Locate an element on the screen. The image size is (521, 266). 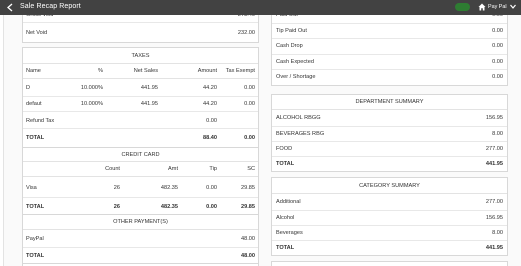
cash-row: Cash Drop 0.00 is located at coordinates (389, 45).